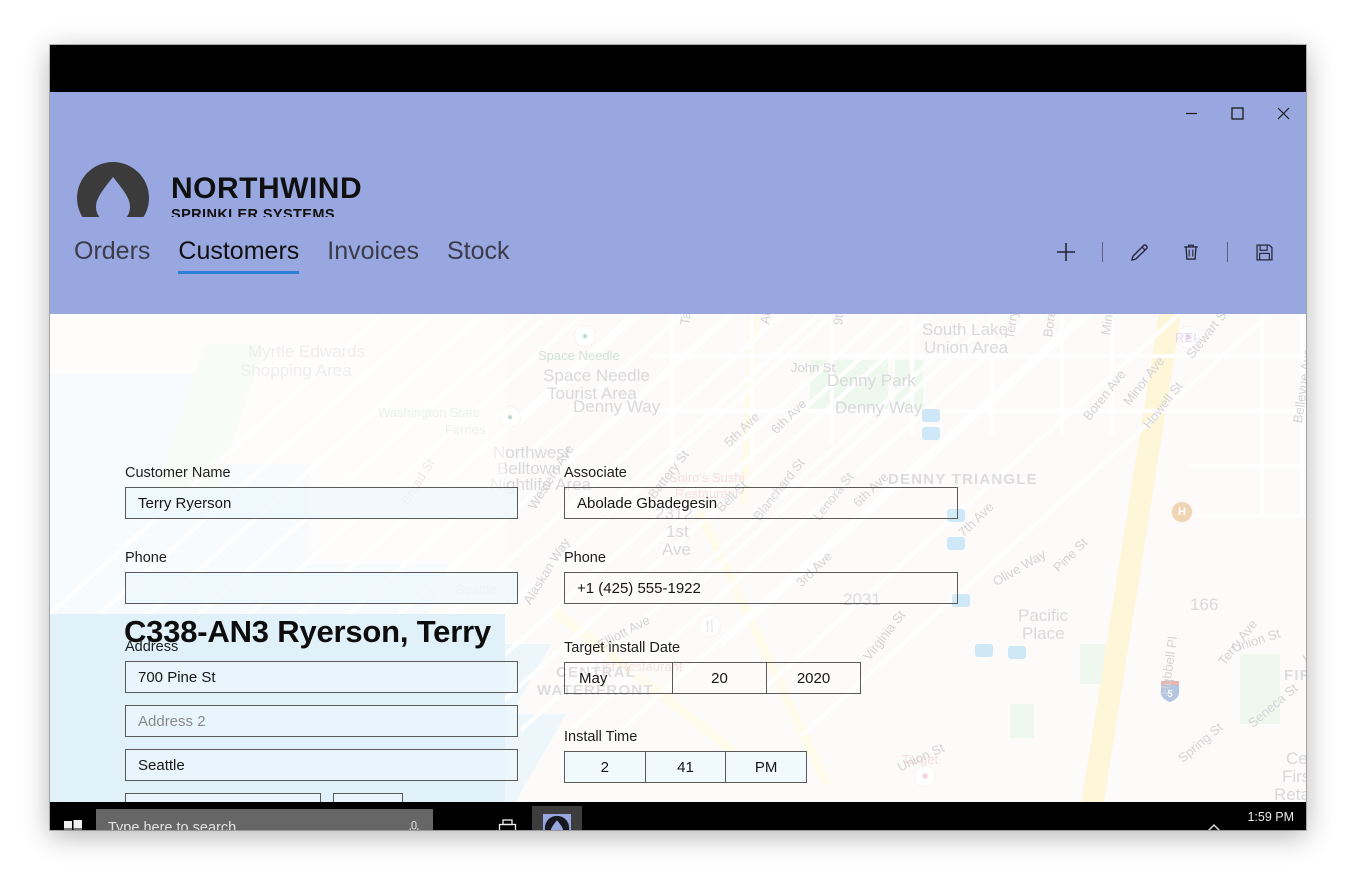 The width and height of the screenshot is (1356, 884). Describe the element at coordinates (73, 824) in the screenshot. I see `windows-start-icon` at that location.